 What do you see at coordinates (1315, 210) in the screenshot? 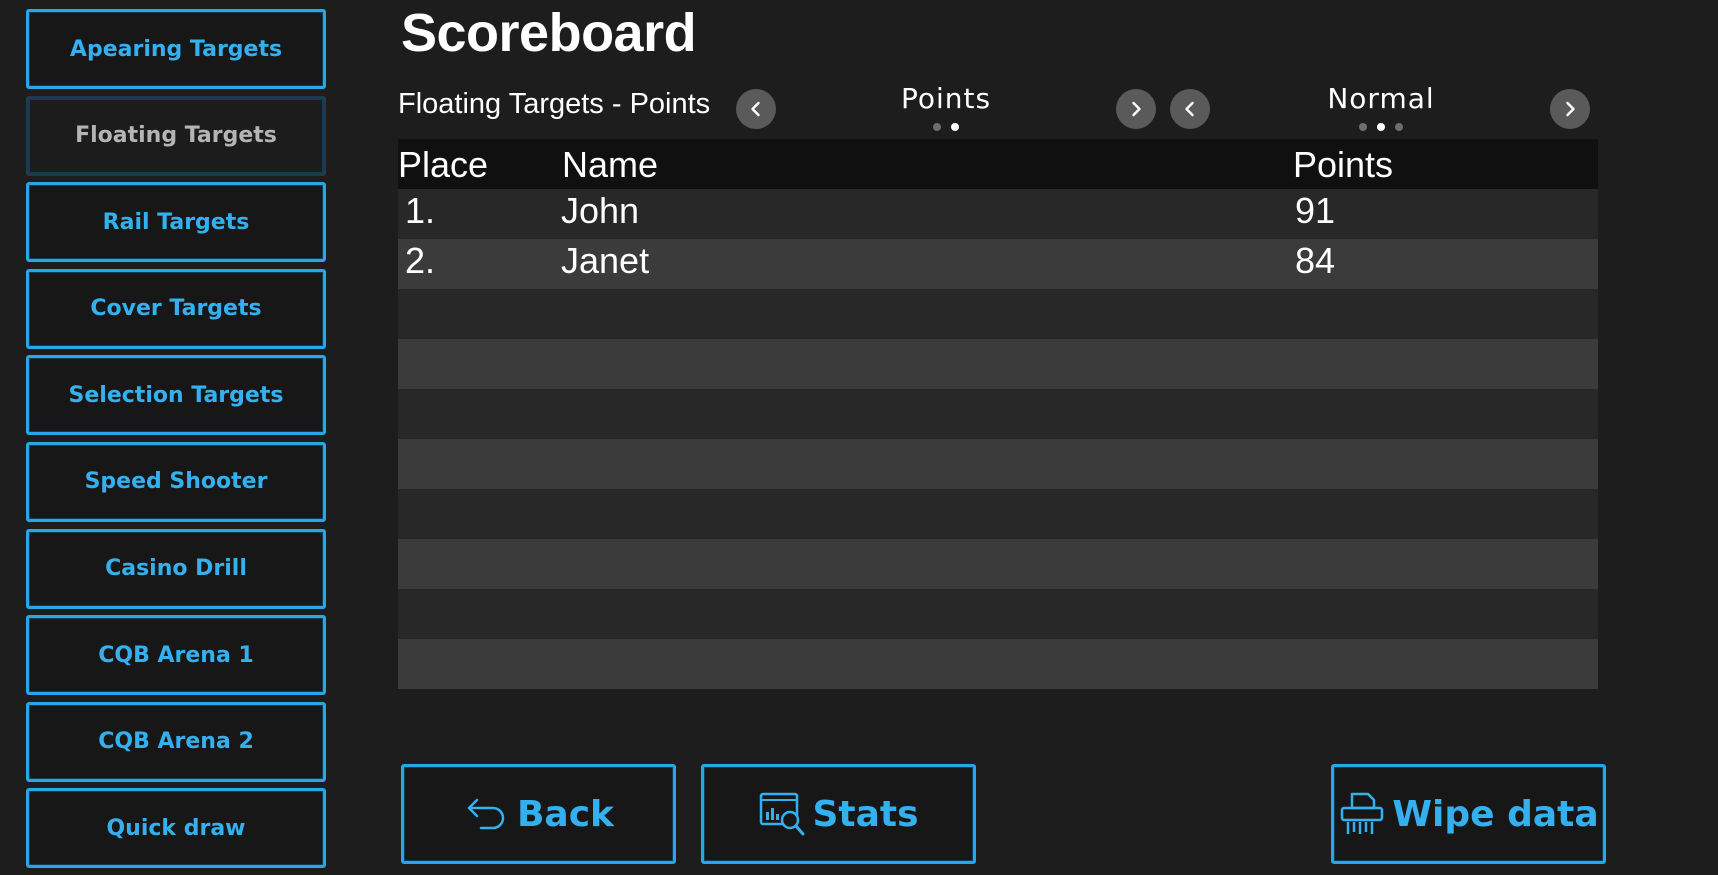
I see `points-cell: 91` at bounding box center [1315, 210].